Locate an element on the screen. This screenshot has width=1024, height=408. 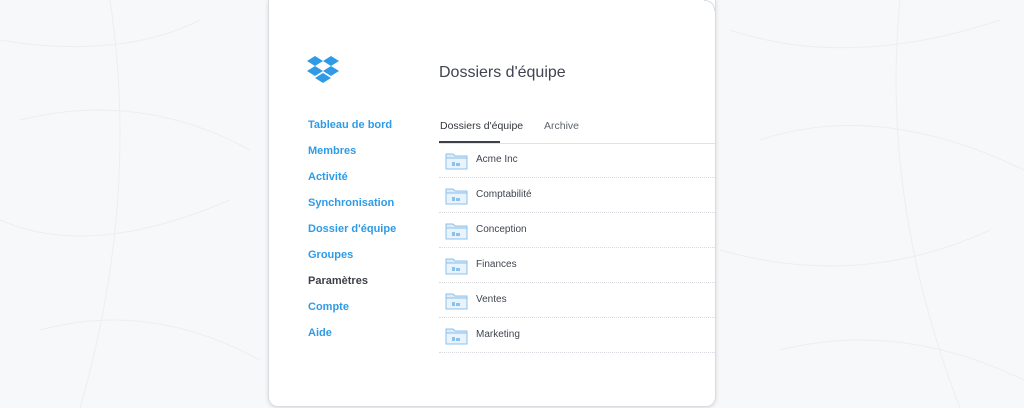
list-item: Acme Inc is located at coordinates (577, 160).